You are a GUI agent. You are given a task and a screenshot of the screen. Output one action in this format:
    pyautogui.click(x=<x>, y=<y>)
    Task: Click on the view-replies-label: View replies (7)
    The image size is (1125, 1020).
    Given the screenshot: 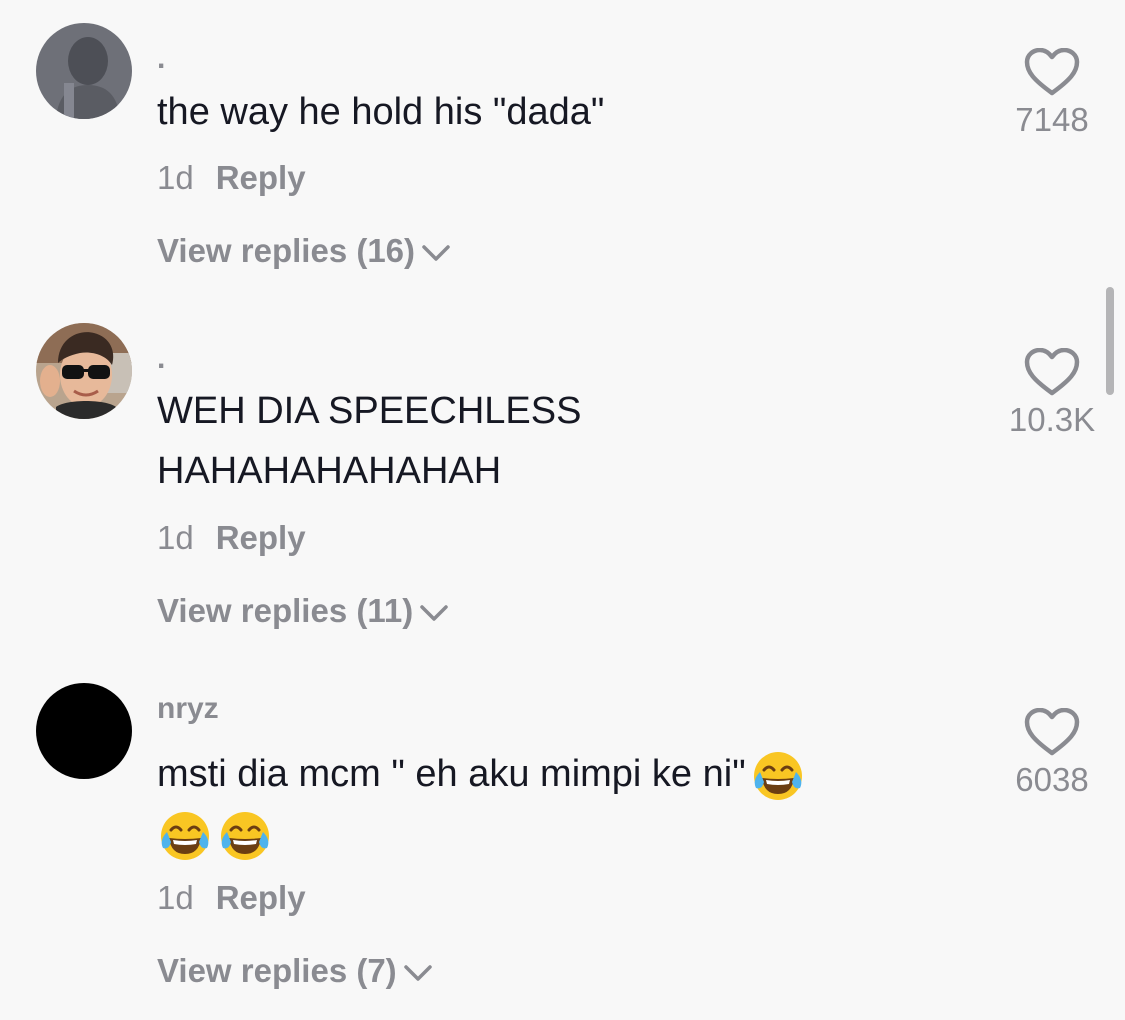 What is the action you would take?
    pyautogui.click(x=277, y=970)
    